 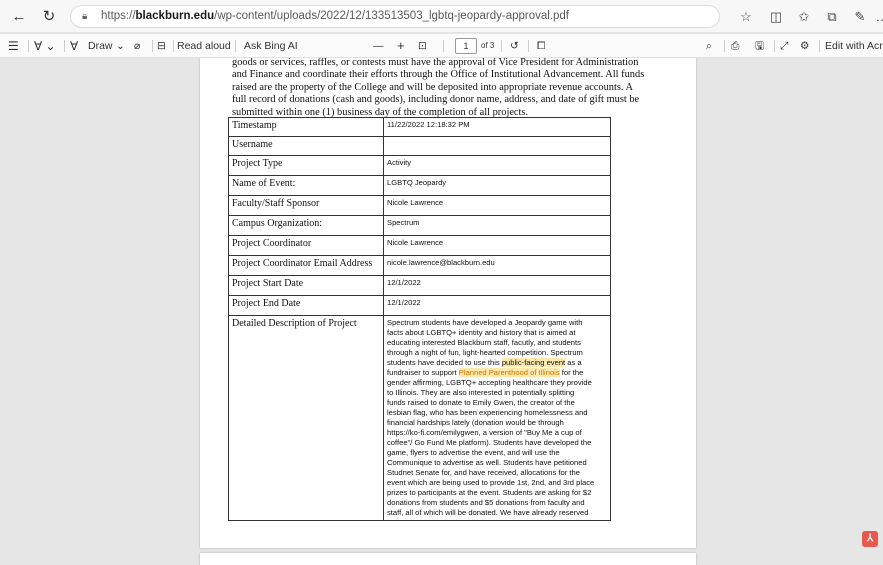 What do you see at coordinates (759, 46) in the screenshot?
I see `save-icon: 🖫︎` at bounding box center [759, 46].